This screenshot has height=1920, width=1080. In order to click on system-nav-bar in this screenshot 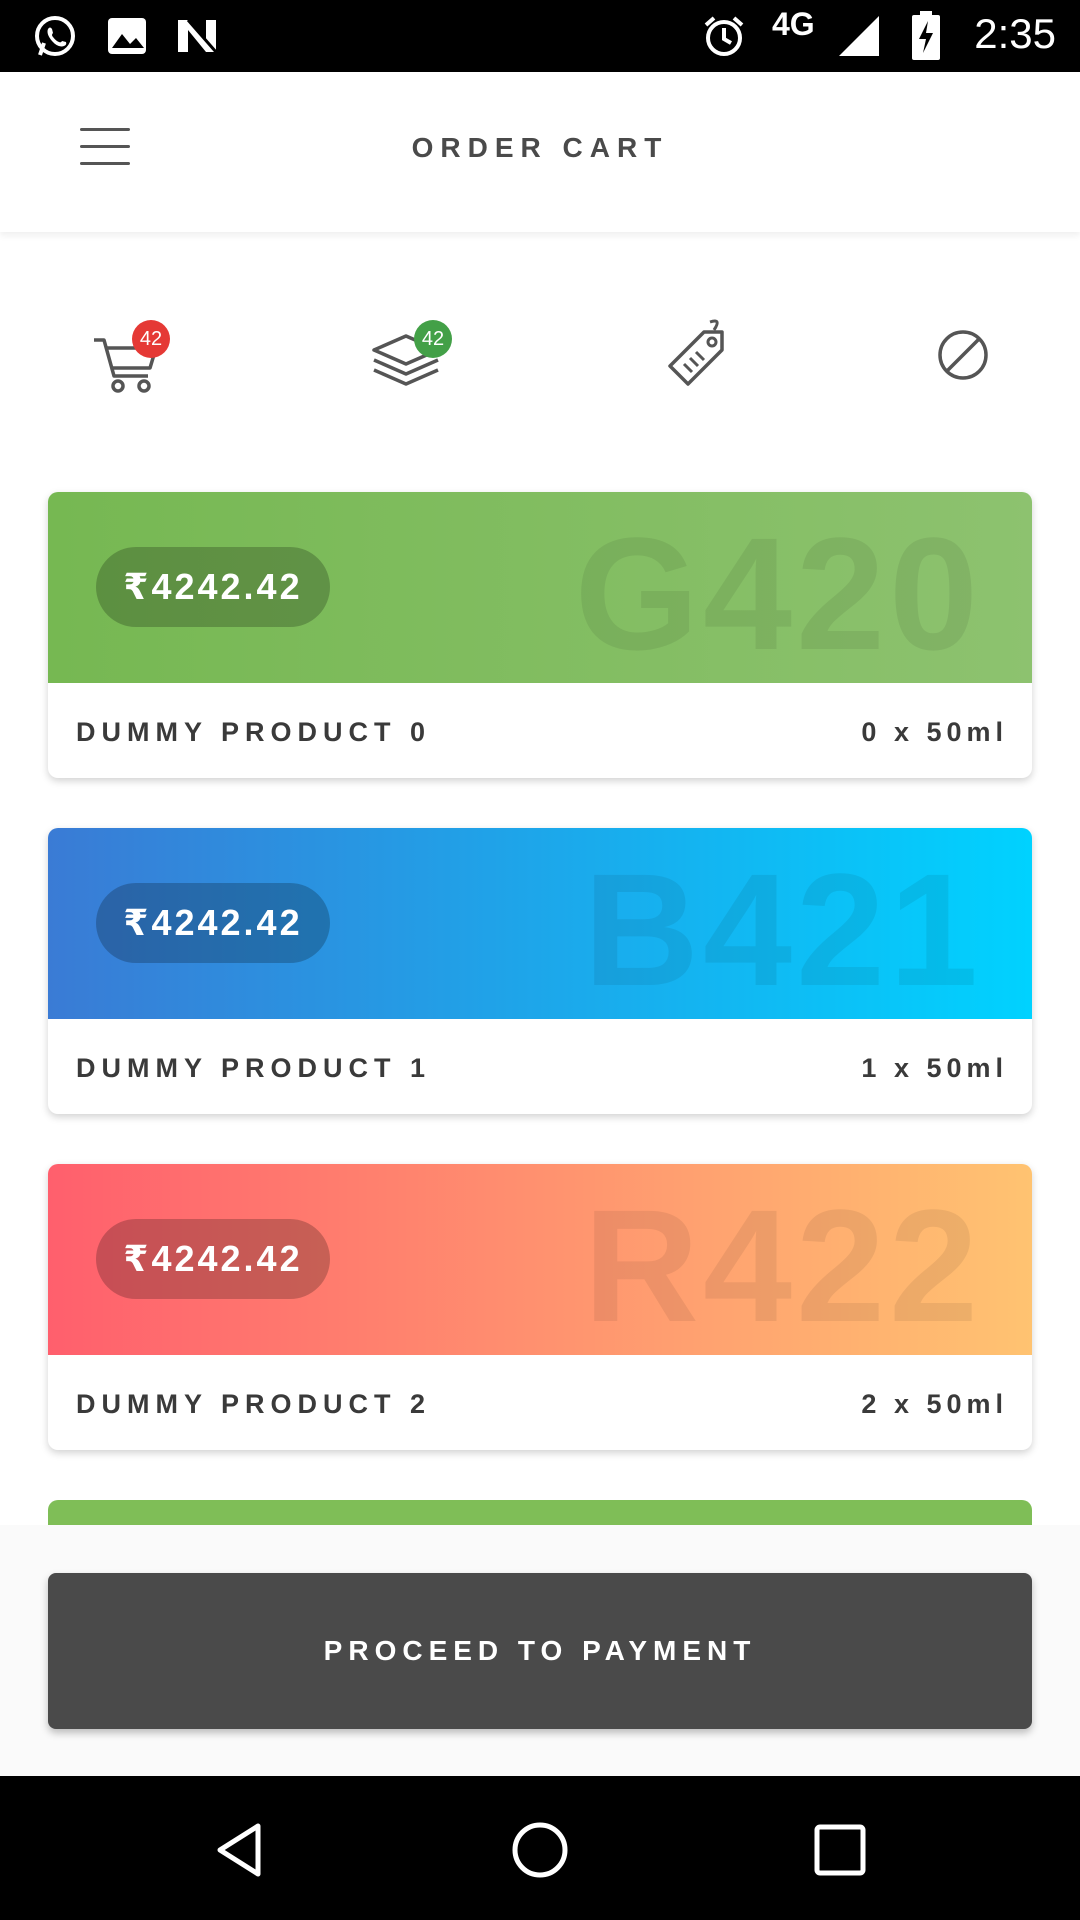, I will do `click(540, 1848)`.